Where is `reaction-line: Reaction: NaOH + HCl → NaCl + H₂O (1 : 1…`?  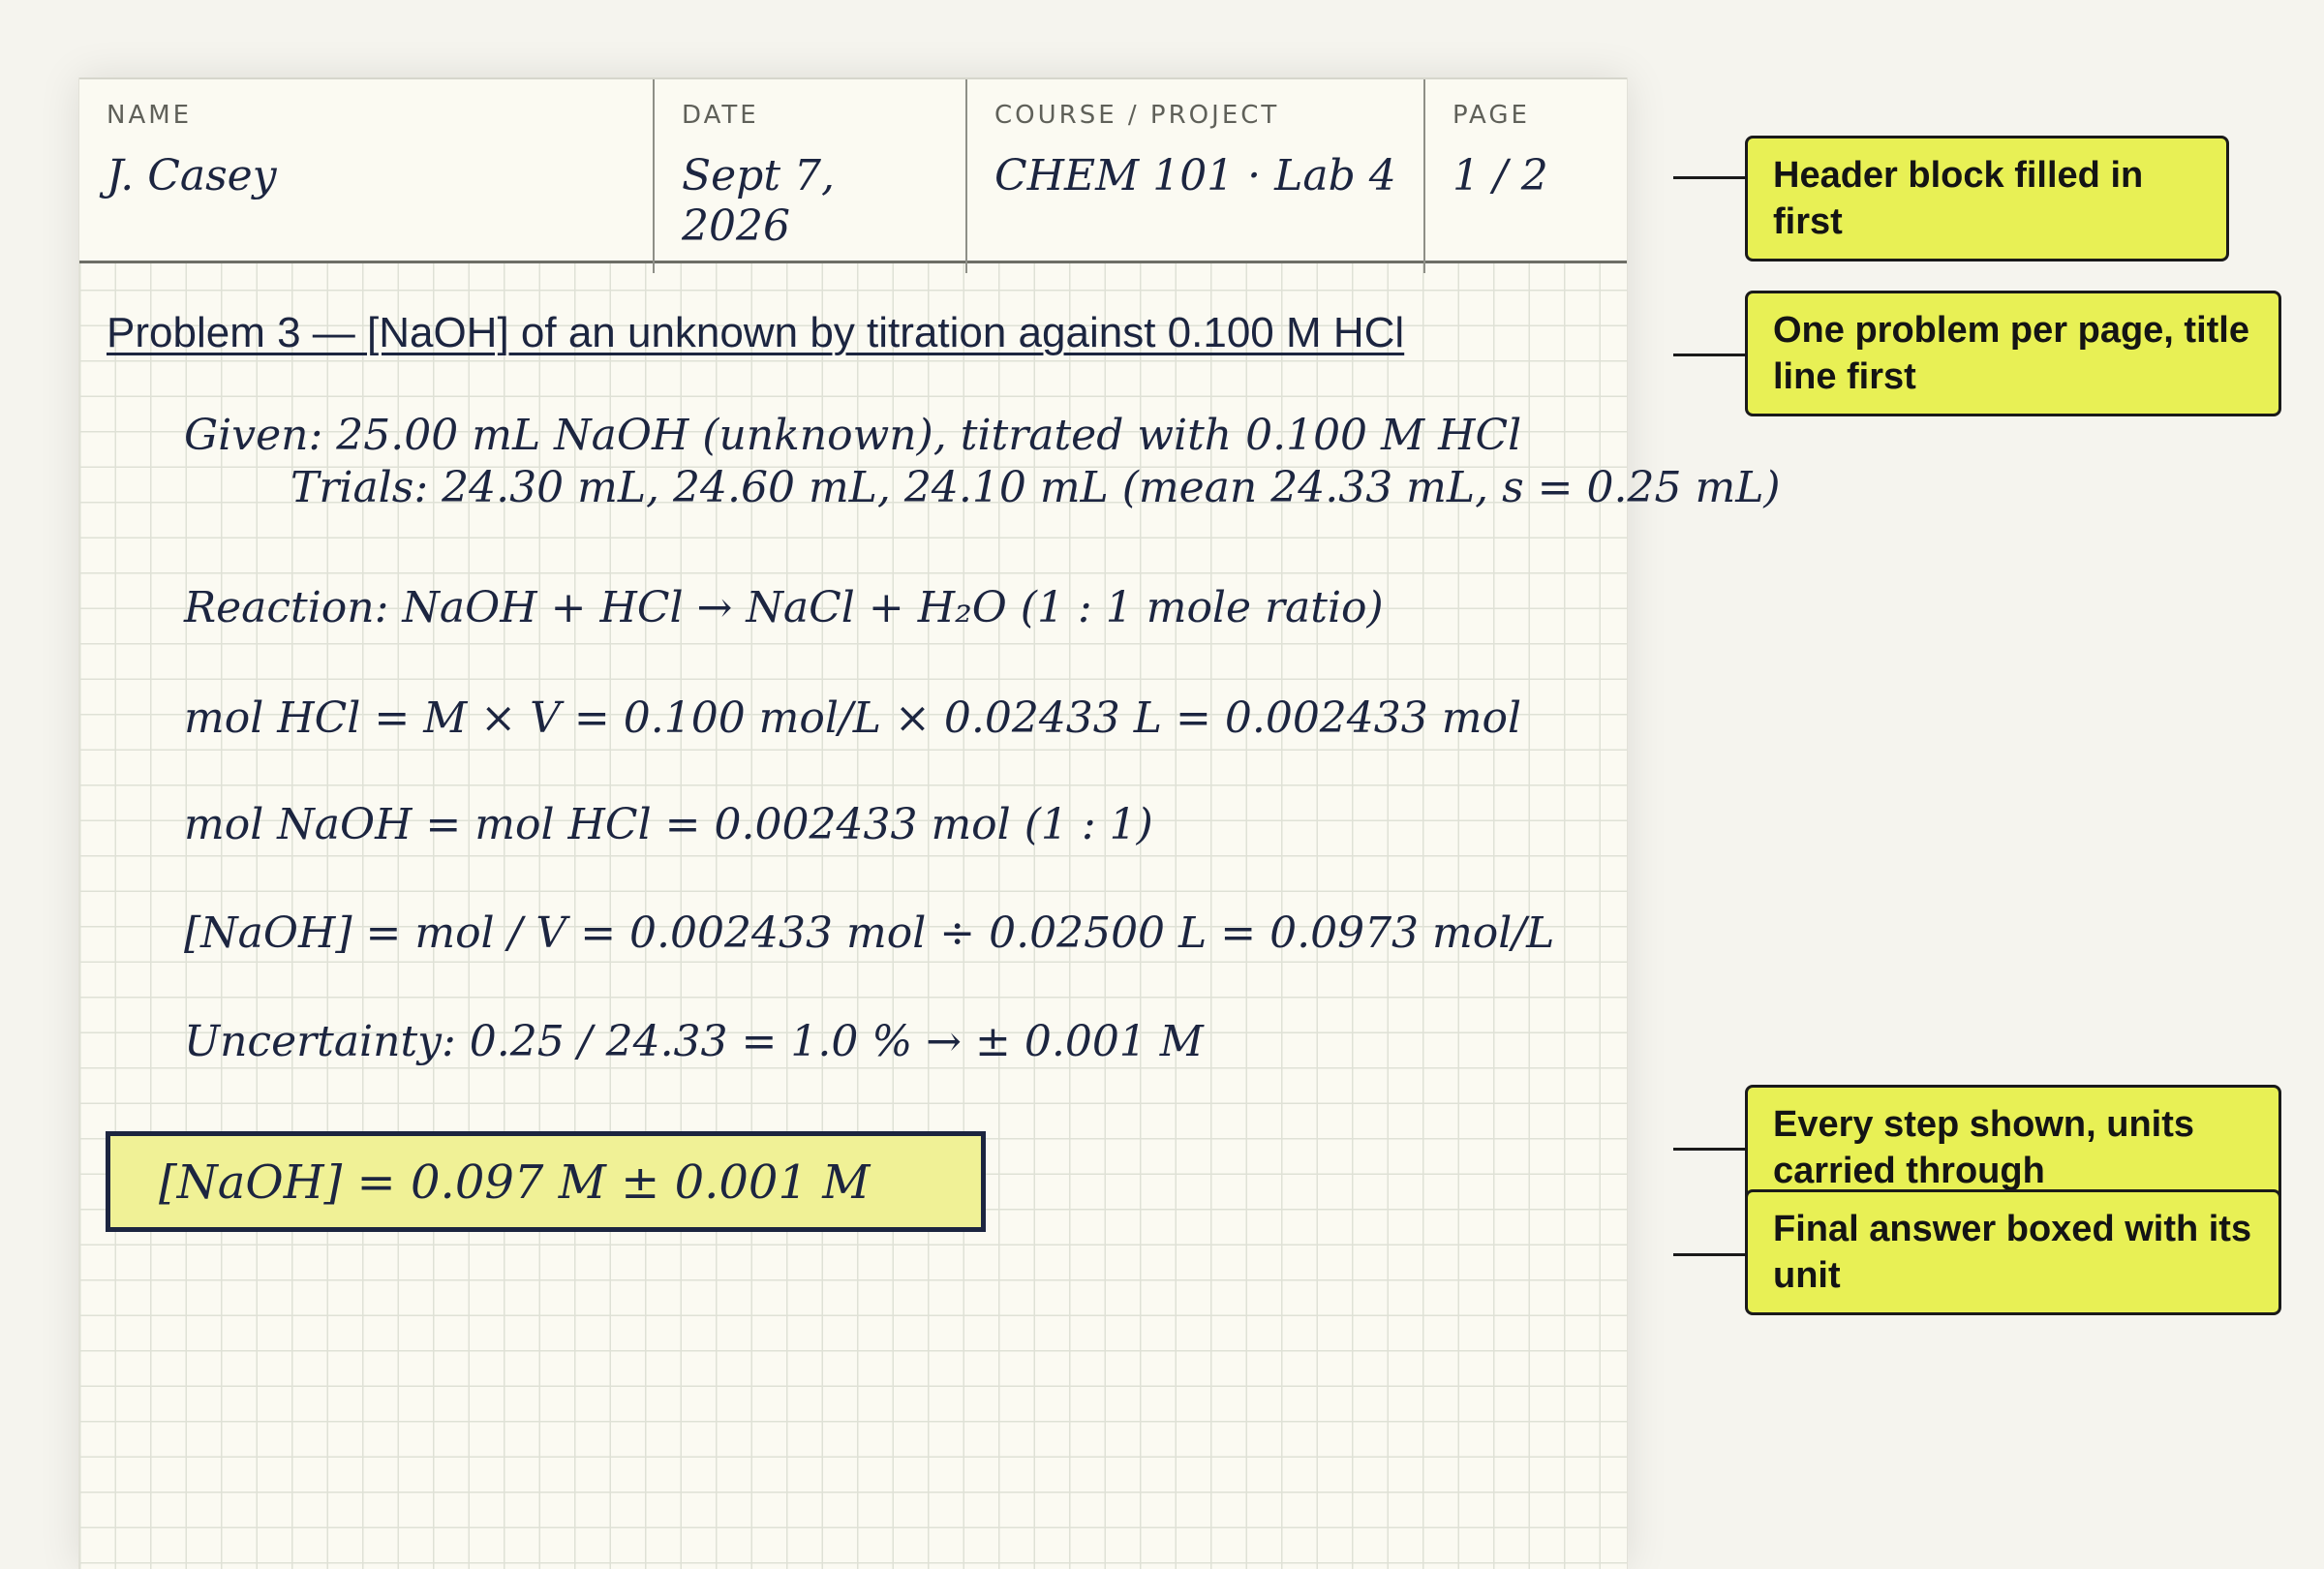
reaction-line: Reaction: NaOH + HCl → NaCl + H₂O (1 : 1… is located at coordinates (784, 607).